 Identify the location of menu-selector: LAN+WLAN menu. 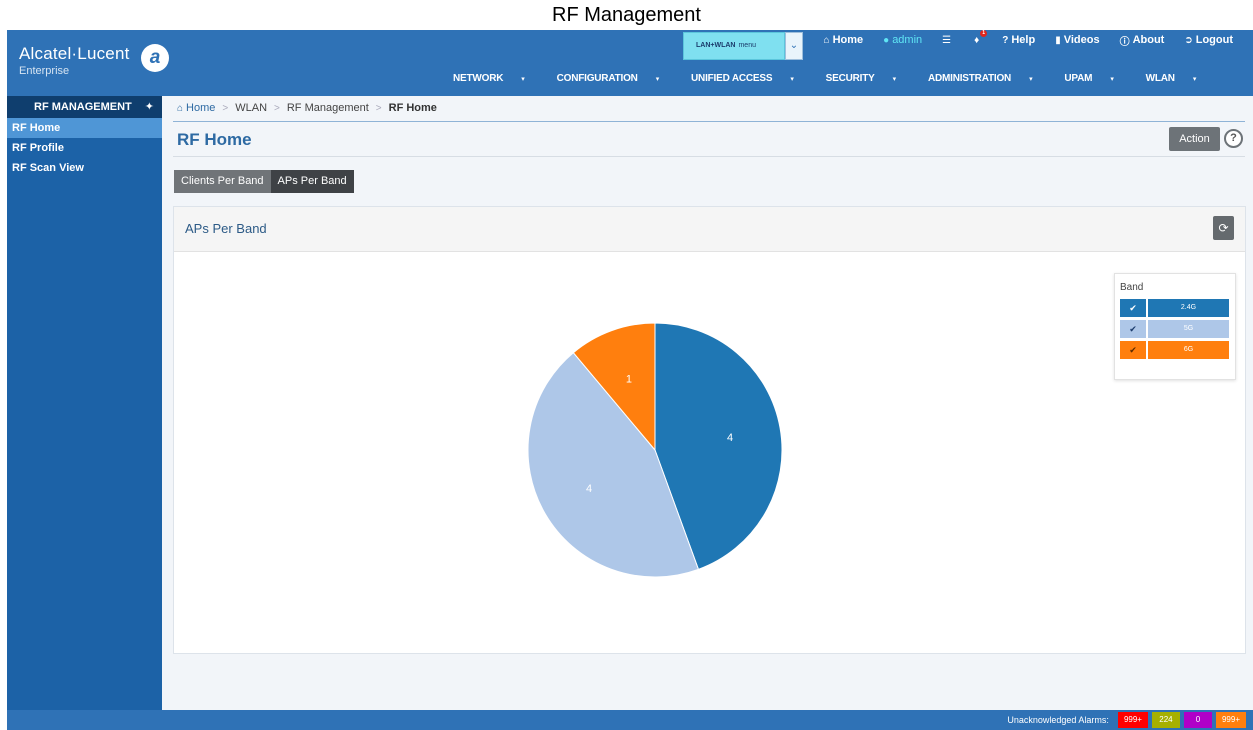
(734, 46).